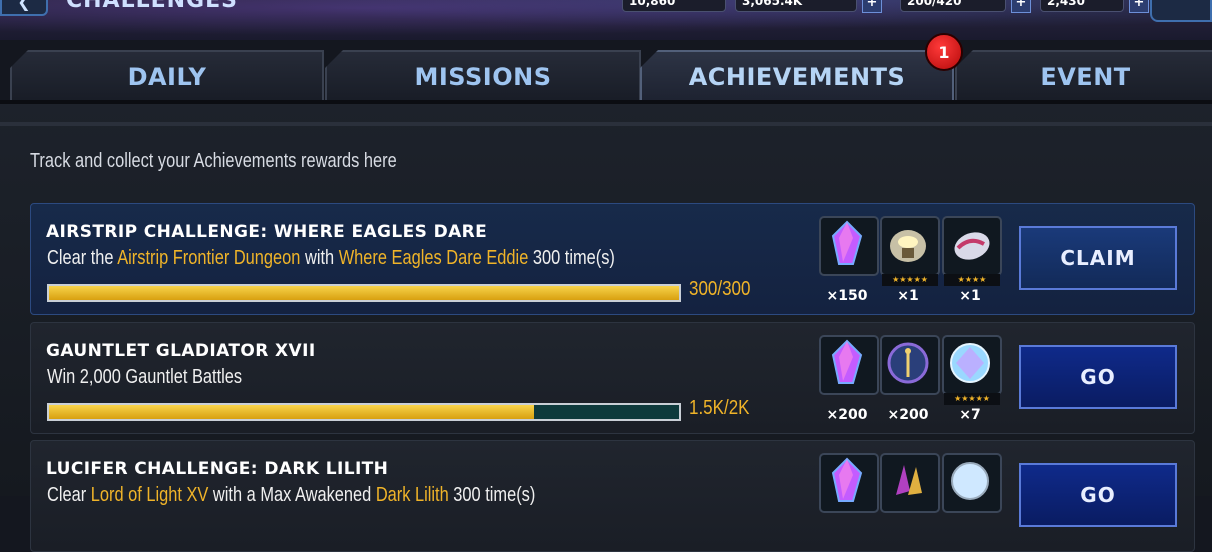 The height and width of the screenshot is (552, 1212). I want to click on resource-crystals: 2,430 +, so click(1094, 6).